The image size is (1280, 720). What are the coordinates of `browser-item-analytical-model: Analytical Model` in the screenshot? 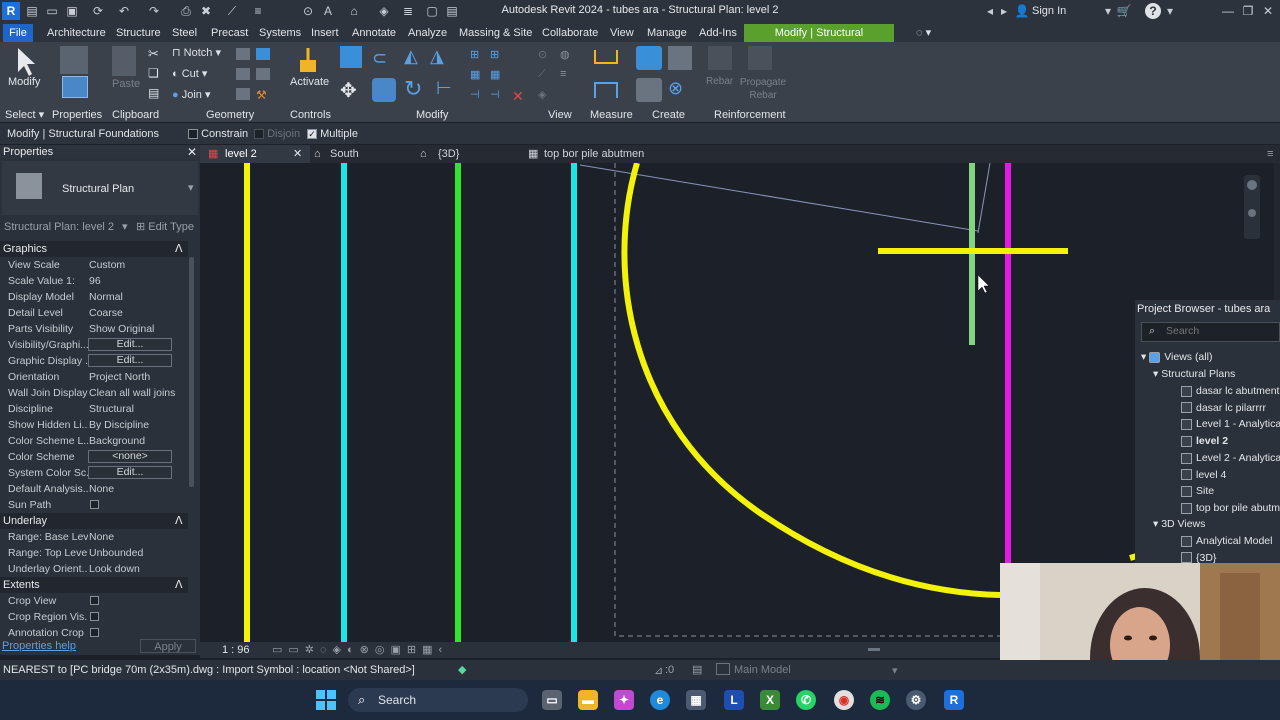 It's located at (1226, 541).